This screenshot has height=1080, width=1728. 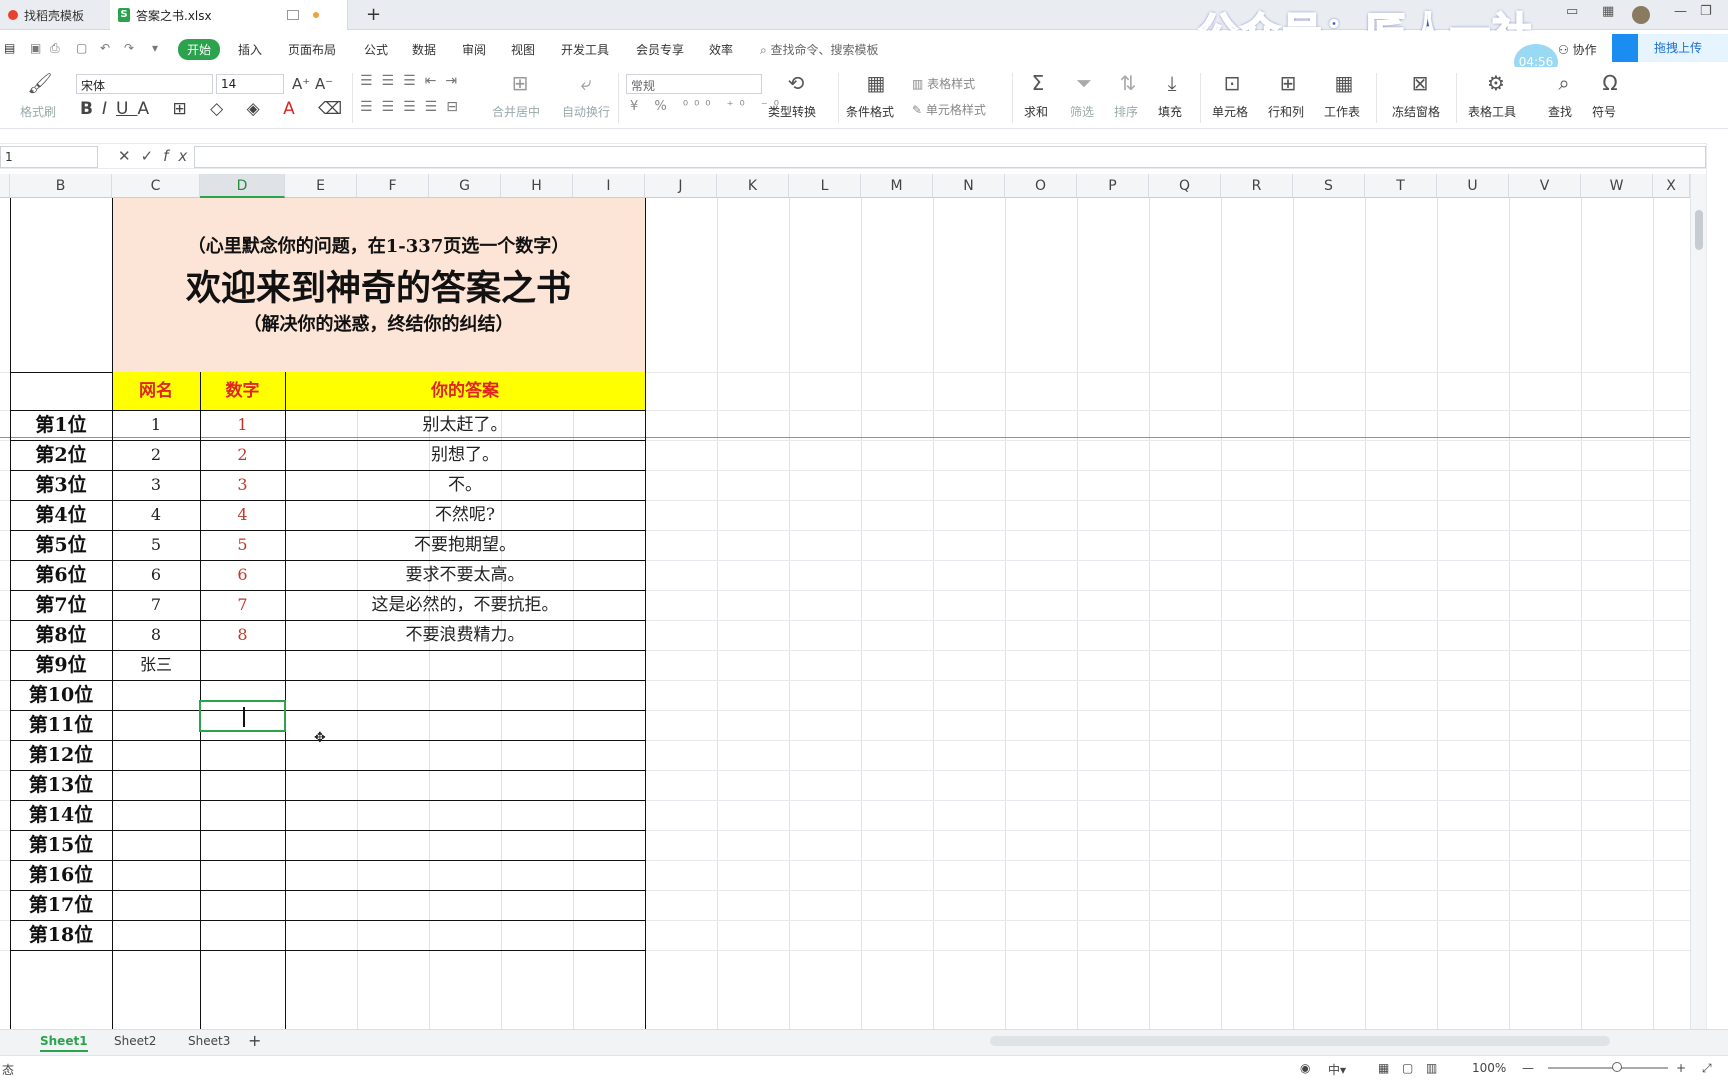 What do you see at coordinates (1681, 1068) in the screenshot?
I see `zoom-in-icon: +` at bounding box center [1681, 1068].